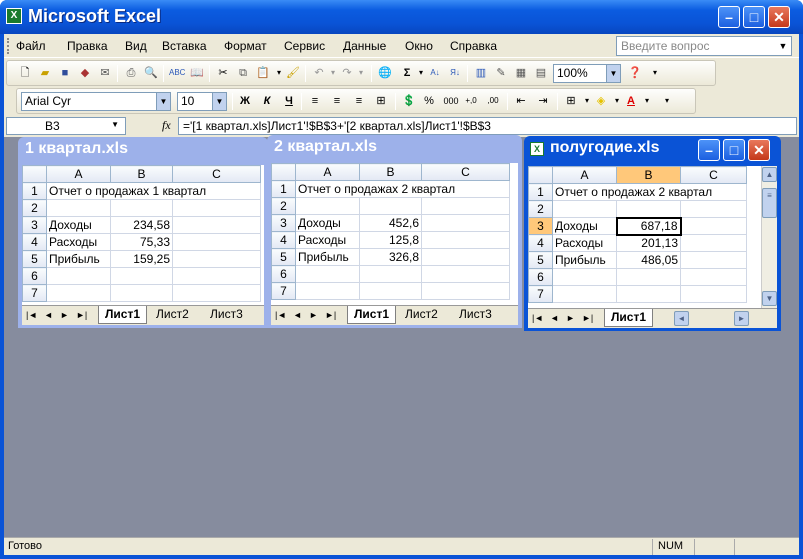 The width and height of the screenshot is (803, 559). What do you see at coordinates (8, 46) in the screenshot?
I see `toolbar-grip` at bounding box center [8, 46].